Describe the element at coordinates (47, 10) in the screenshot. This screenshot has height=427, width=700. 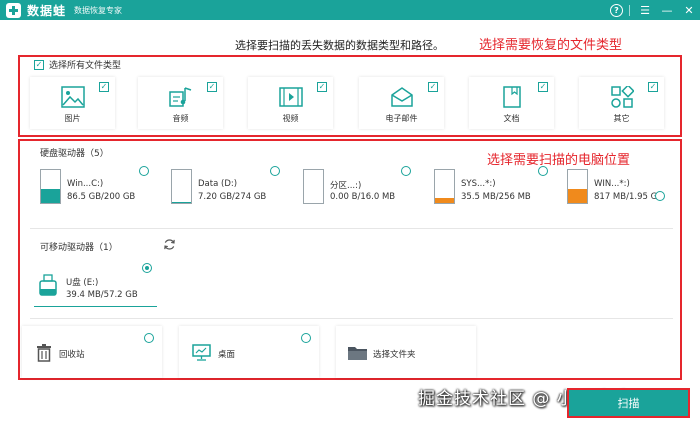
I see `app-name: 数据蛙` at that location.